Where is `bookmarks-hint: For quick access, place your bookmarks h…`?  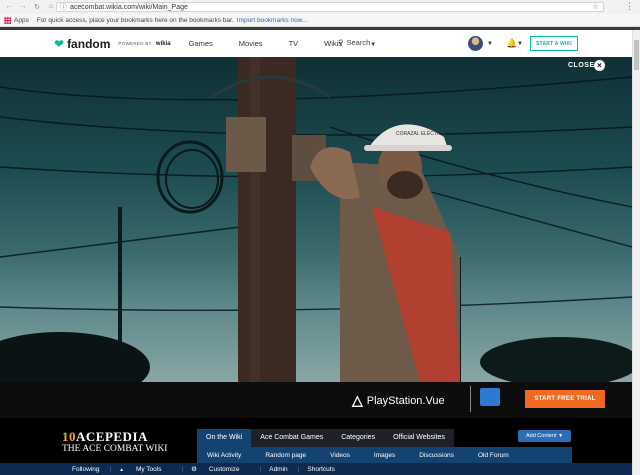
bookmarks-hint: For quick access, place your bookmarks h… is located at coordinates (135, 20).